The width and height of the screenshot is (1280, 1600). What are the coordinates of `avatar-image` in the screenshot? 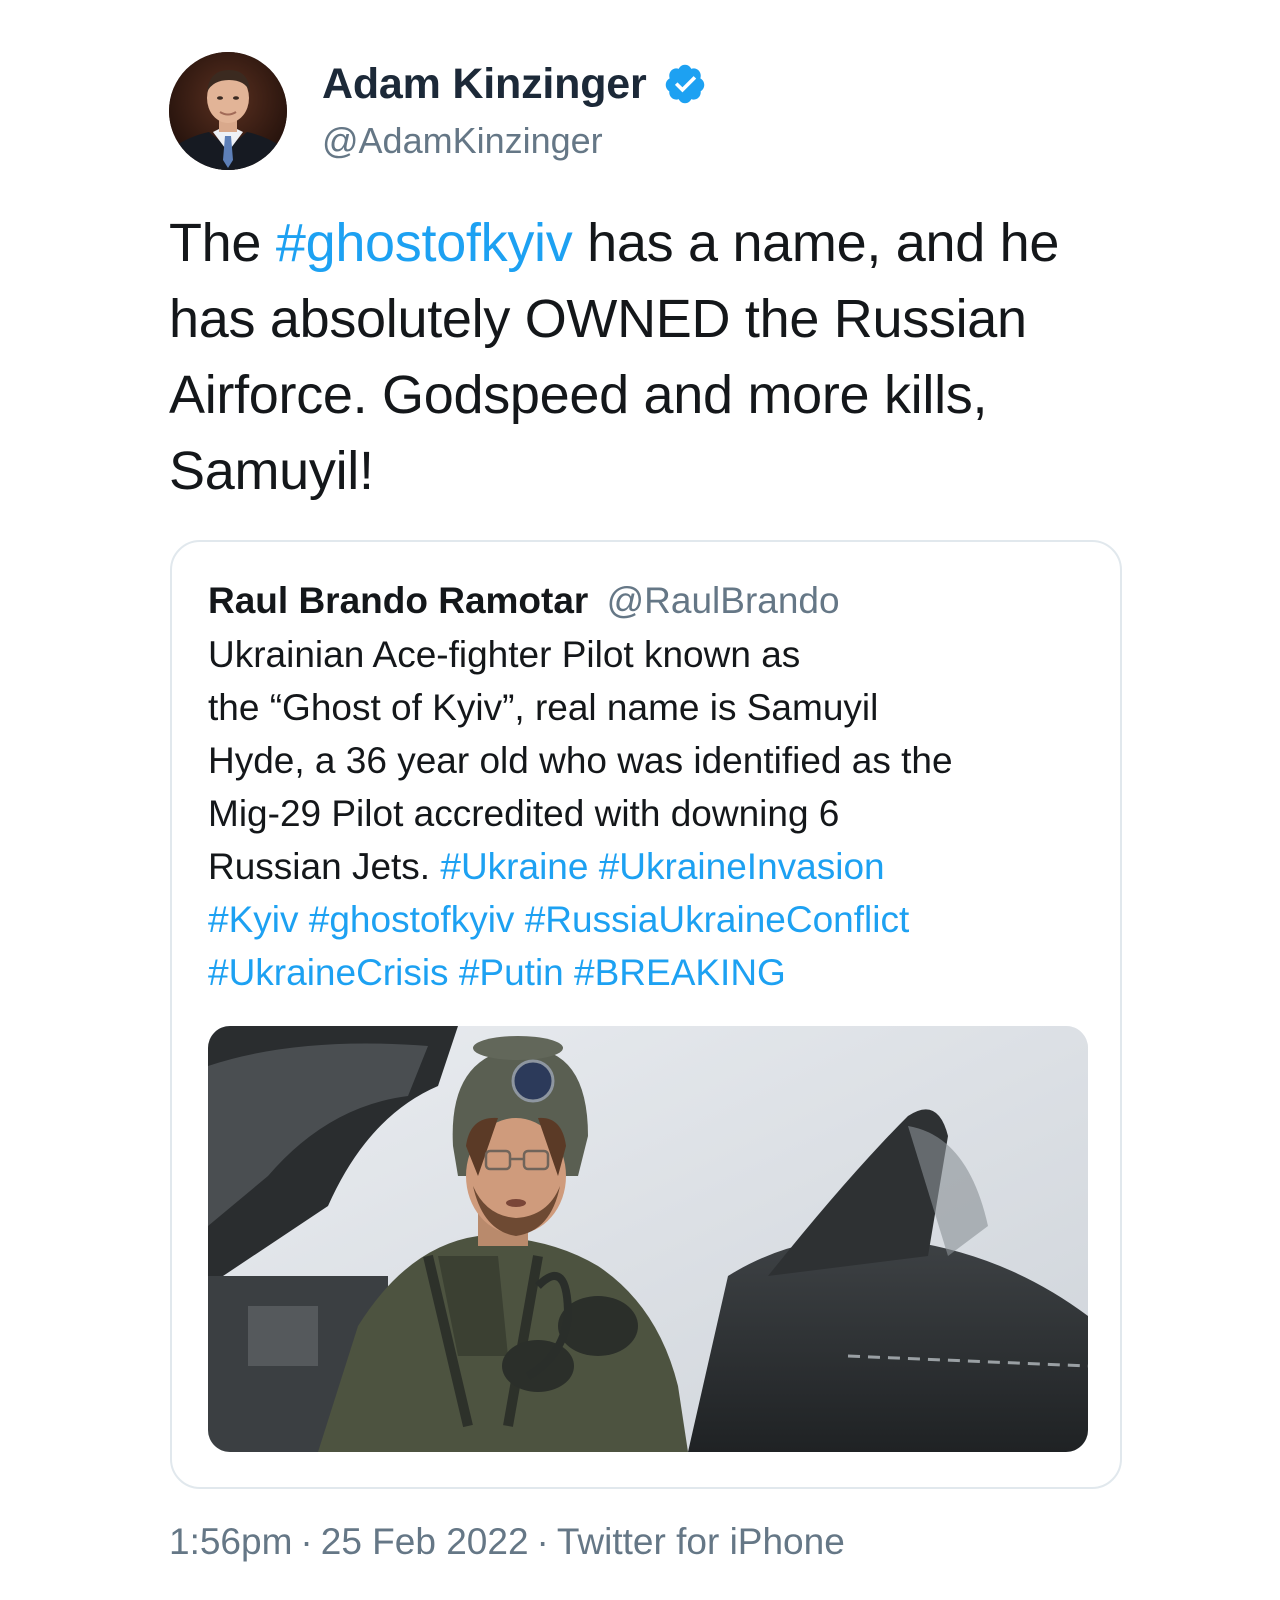 It's located at (228, 111).